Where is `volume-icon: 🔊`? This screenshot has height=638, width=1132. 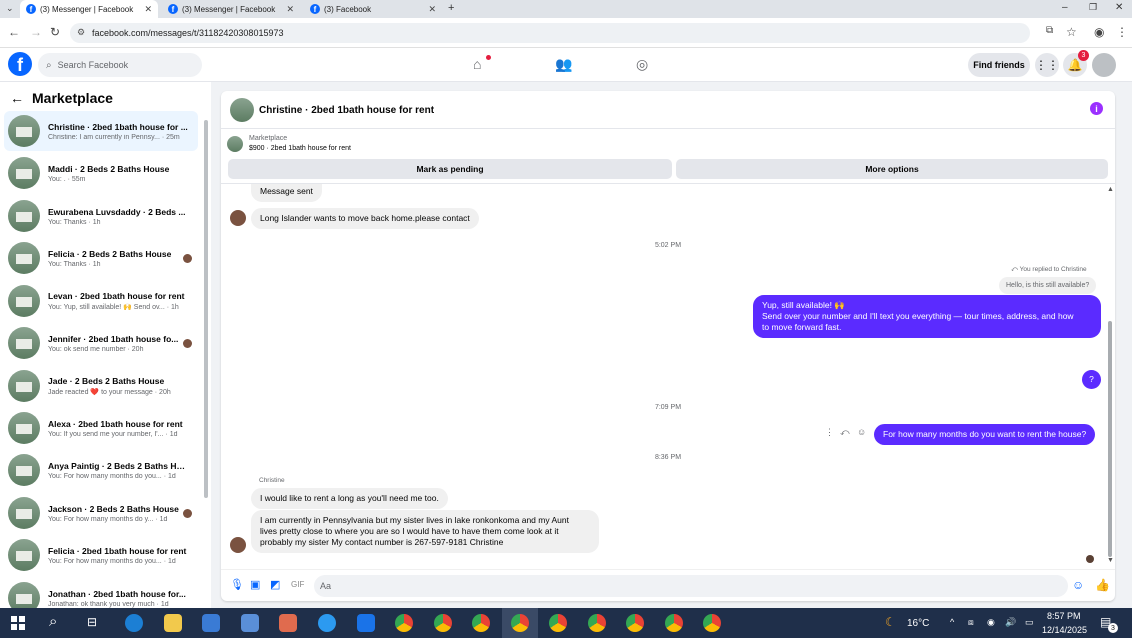 volume-icon: 🔊 is located at coordinates (1010, 622).